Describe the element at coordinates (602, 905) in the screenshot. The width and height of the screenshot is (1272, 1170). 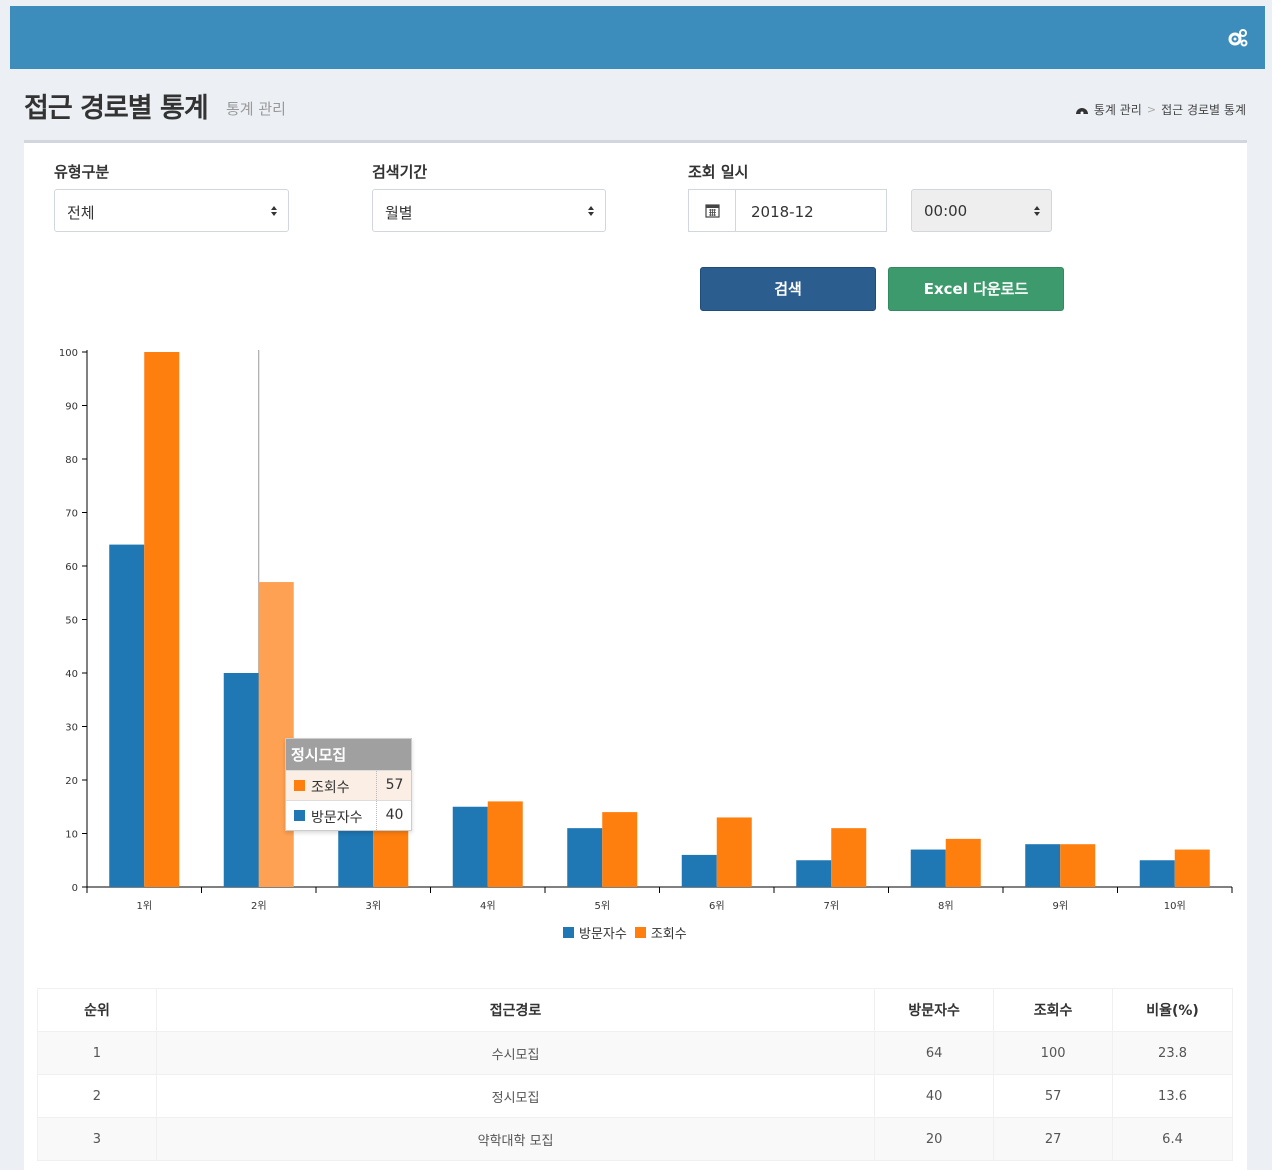
I see `x-tick-label: 5위` at that location.